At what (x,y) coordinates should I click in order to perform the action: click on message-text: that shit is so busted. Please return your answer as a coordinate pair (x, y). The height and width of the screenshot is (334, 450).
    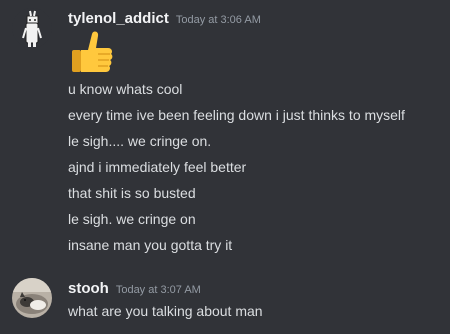
    Looking at the image, I should click on (132, 193).